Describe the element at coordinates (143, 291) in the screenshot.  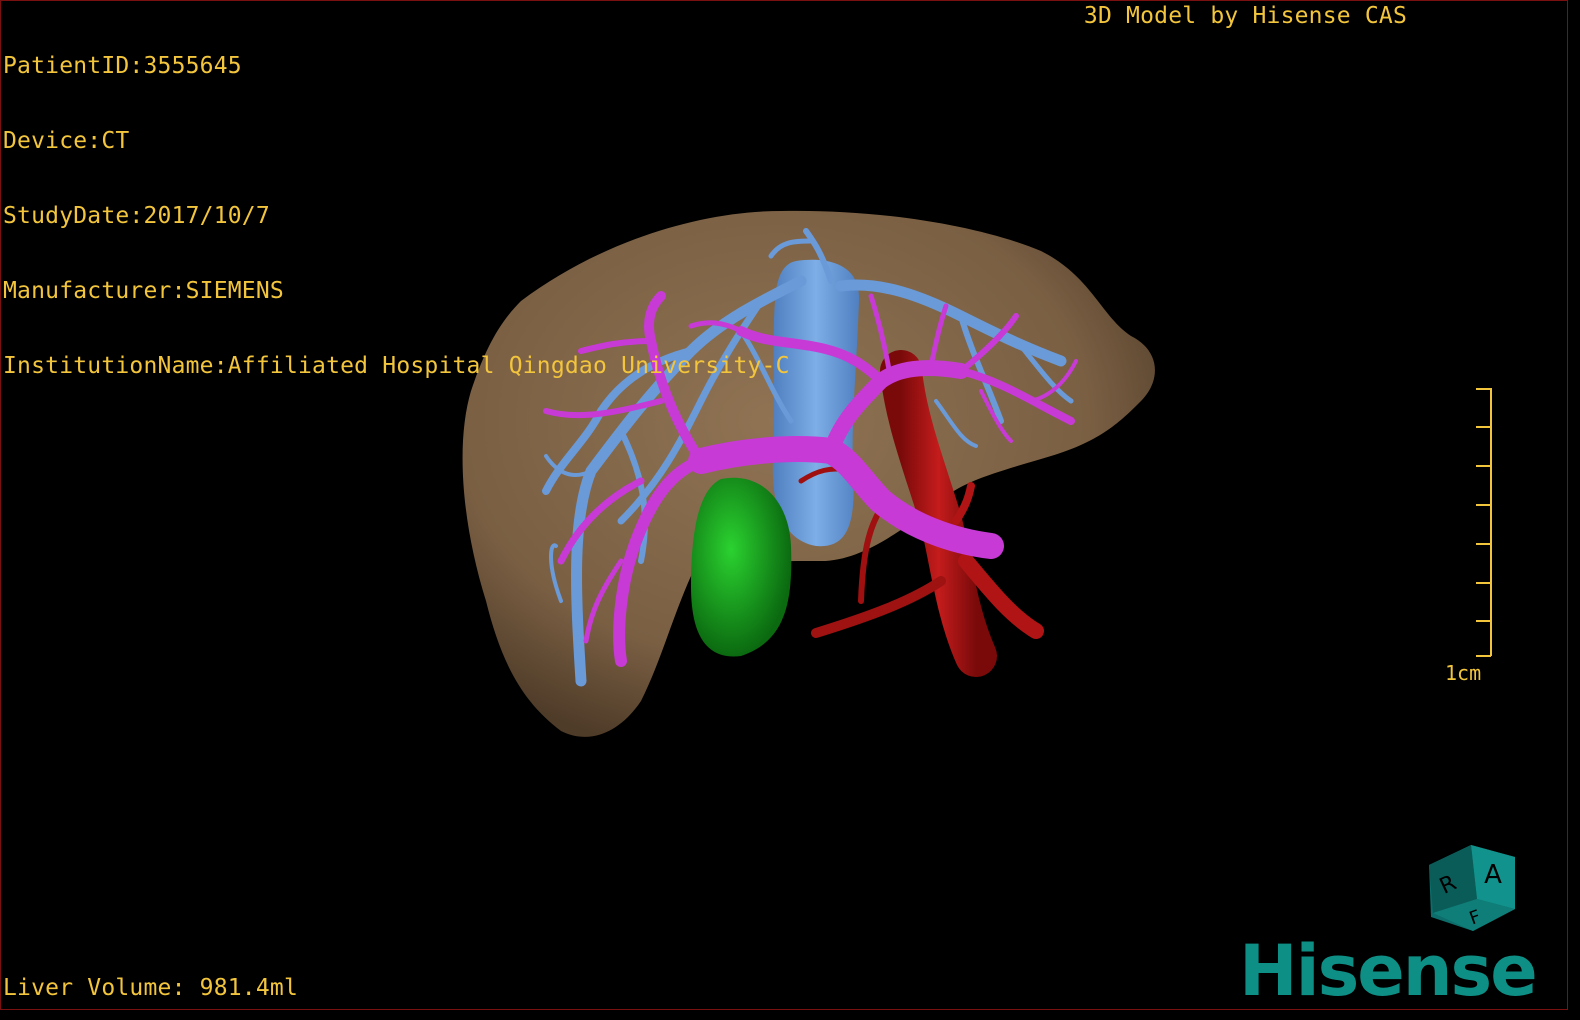
I see `manufacturer-text: Manufacturer:SIEMENS` at that location.